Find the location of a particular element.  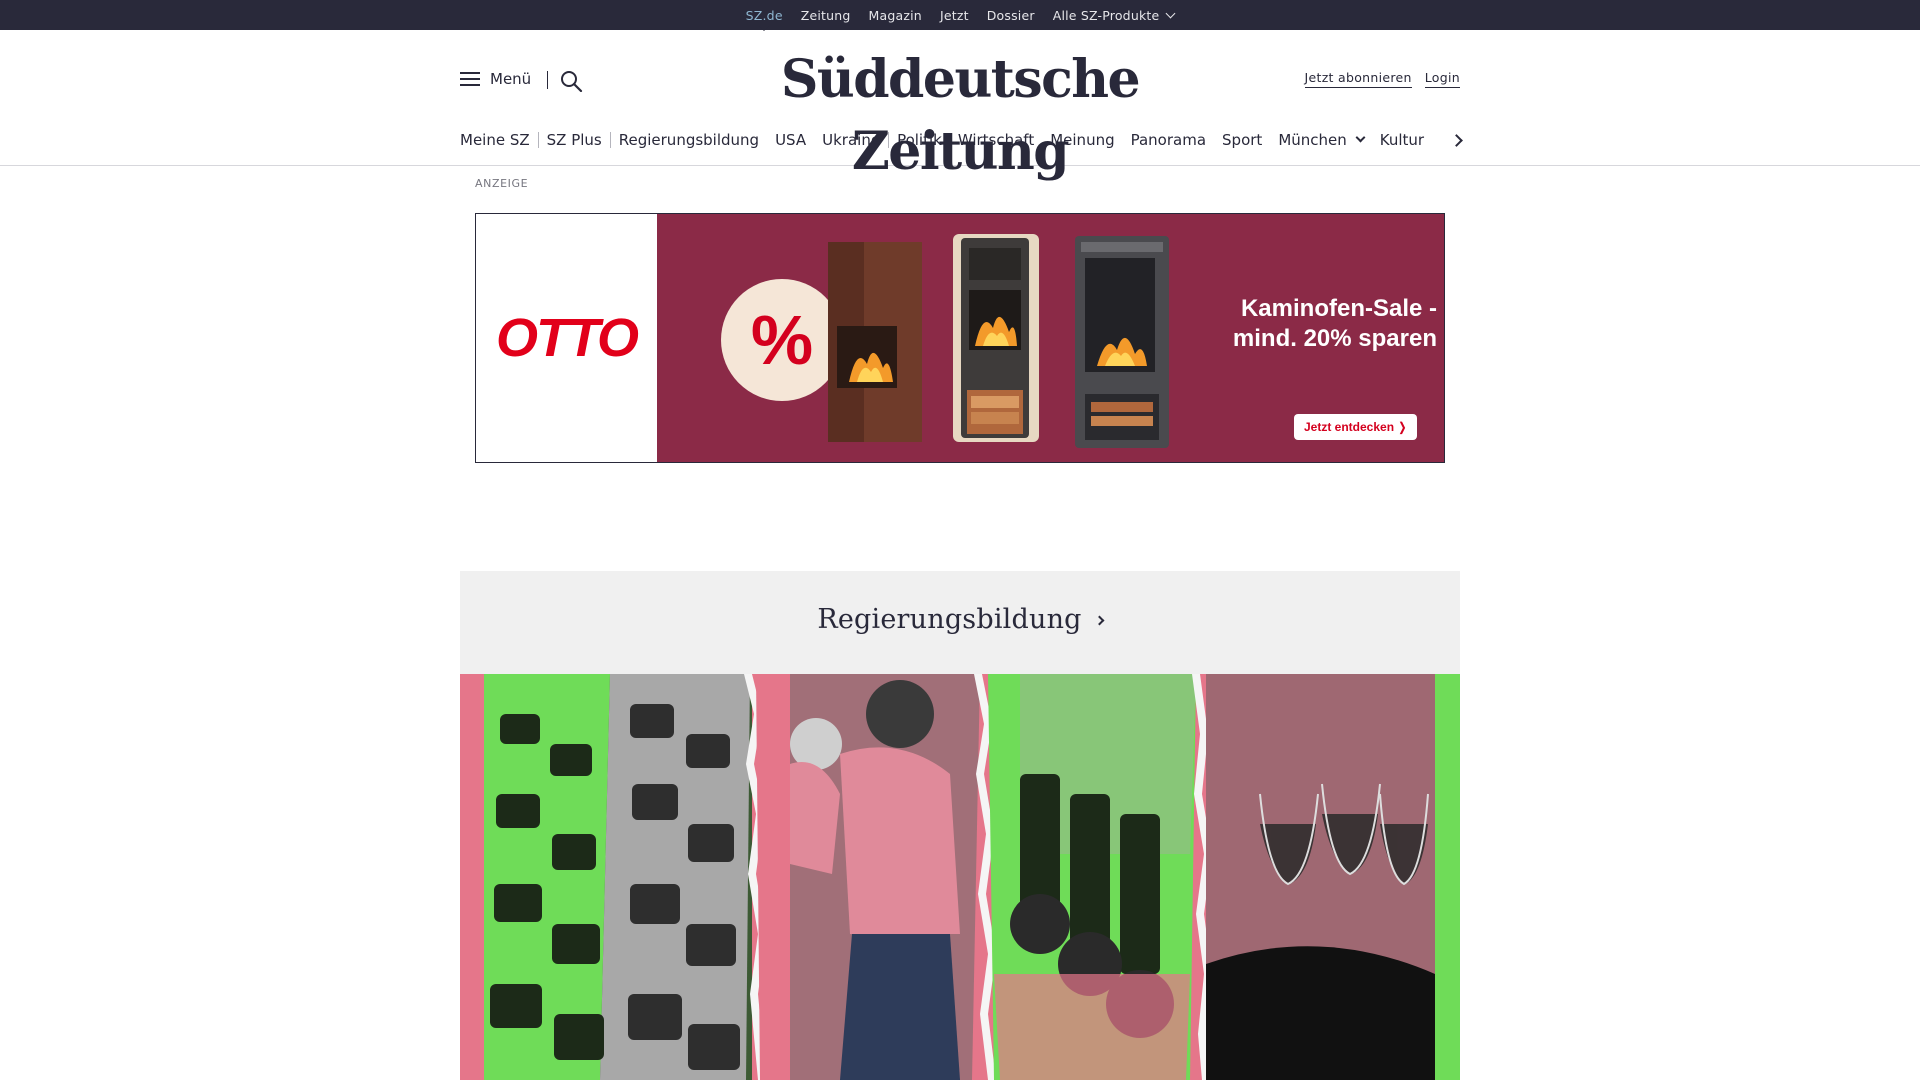

tractors-panel is located at coordinates (1092, 877).